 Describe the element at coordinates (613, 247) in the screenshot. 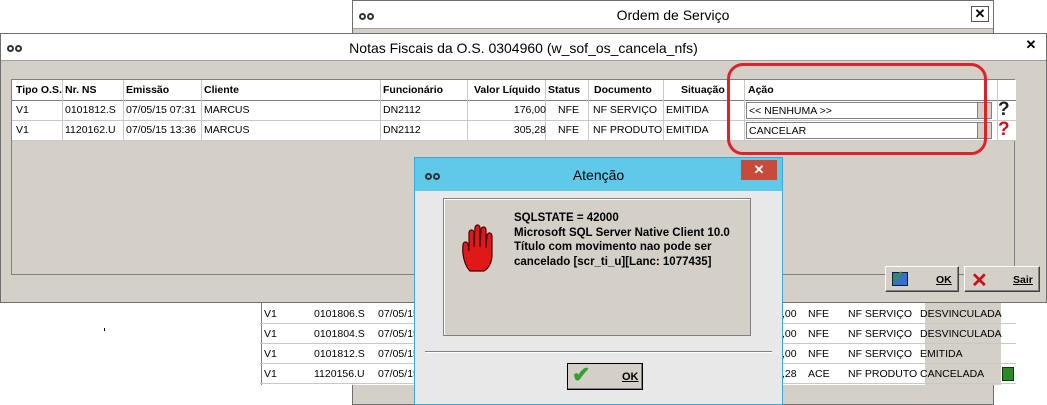

I see `message-line: Título com movimento nao pode ser` at that location.